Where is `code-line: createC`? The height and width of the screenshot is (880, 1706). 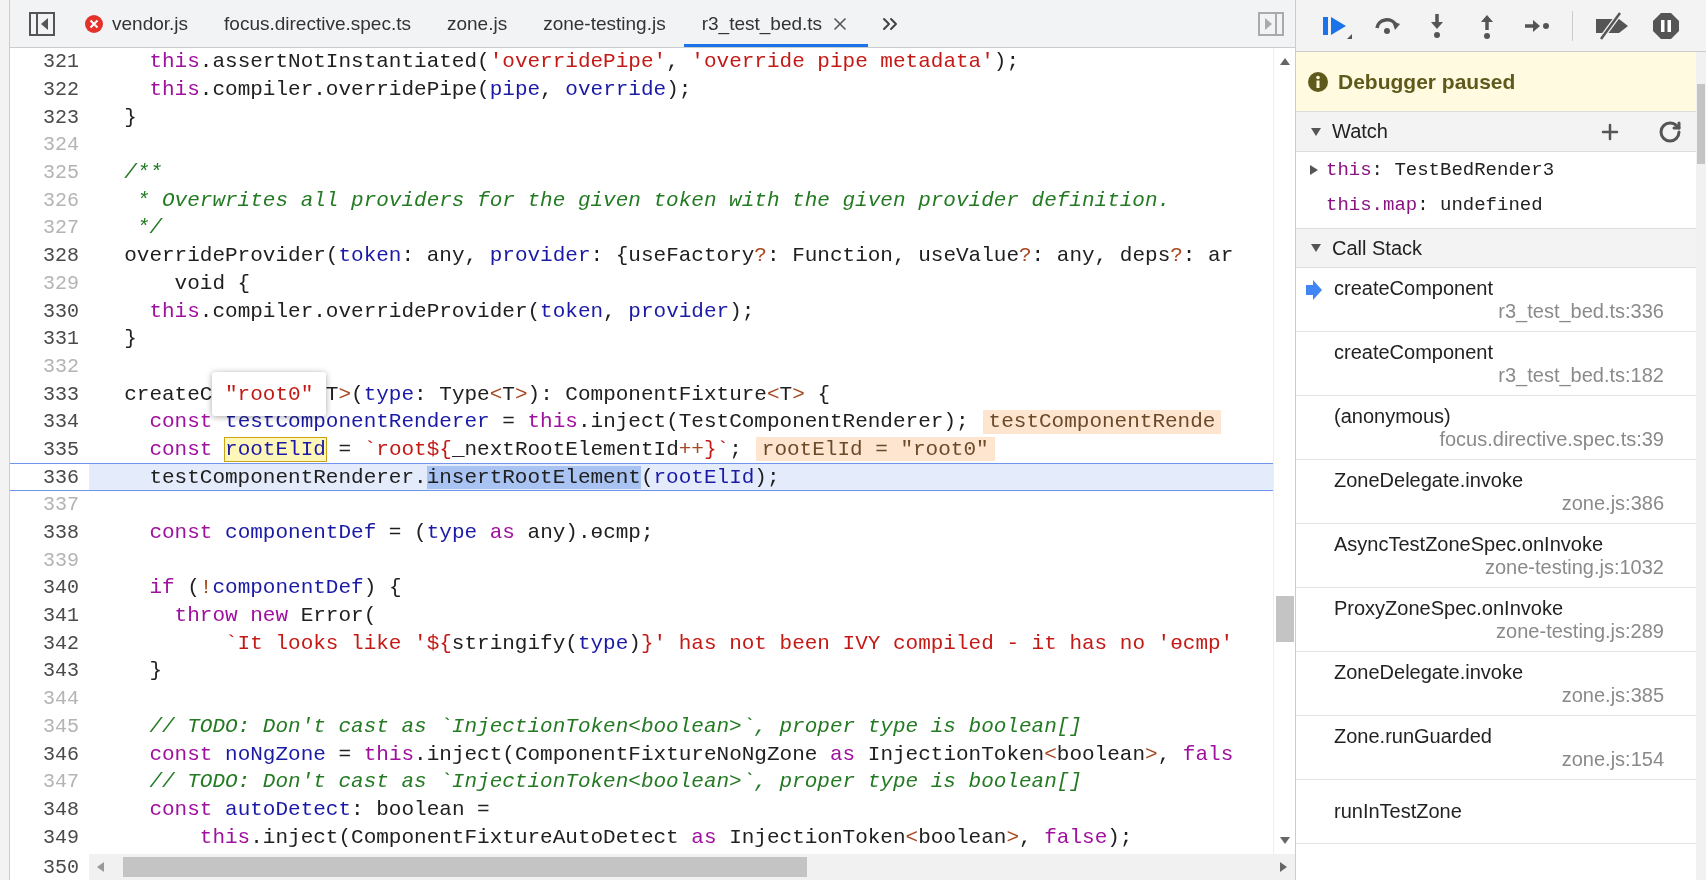 code-line: createC is located at coordinates (168, 394).